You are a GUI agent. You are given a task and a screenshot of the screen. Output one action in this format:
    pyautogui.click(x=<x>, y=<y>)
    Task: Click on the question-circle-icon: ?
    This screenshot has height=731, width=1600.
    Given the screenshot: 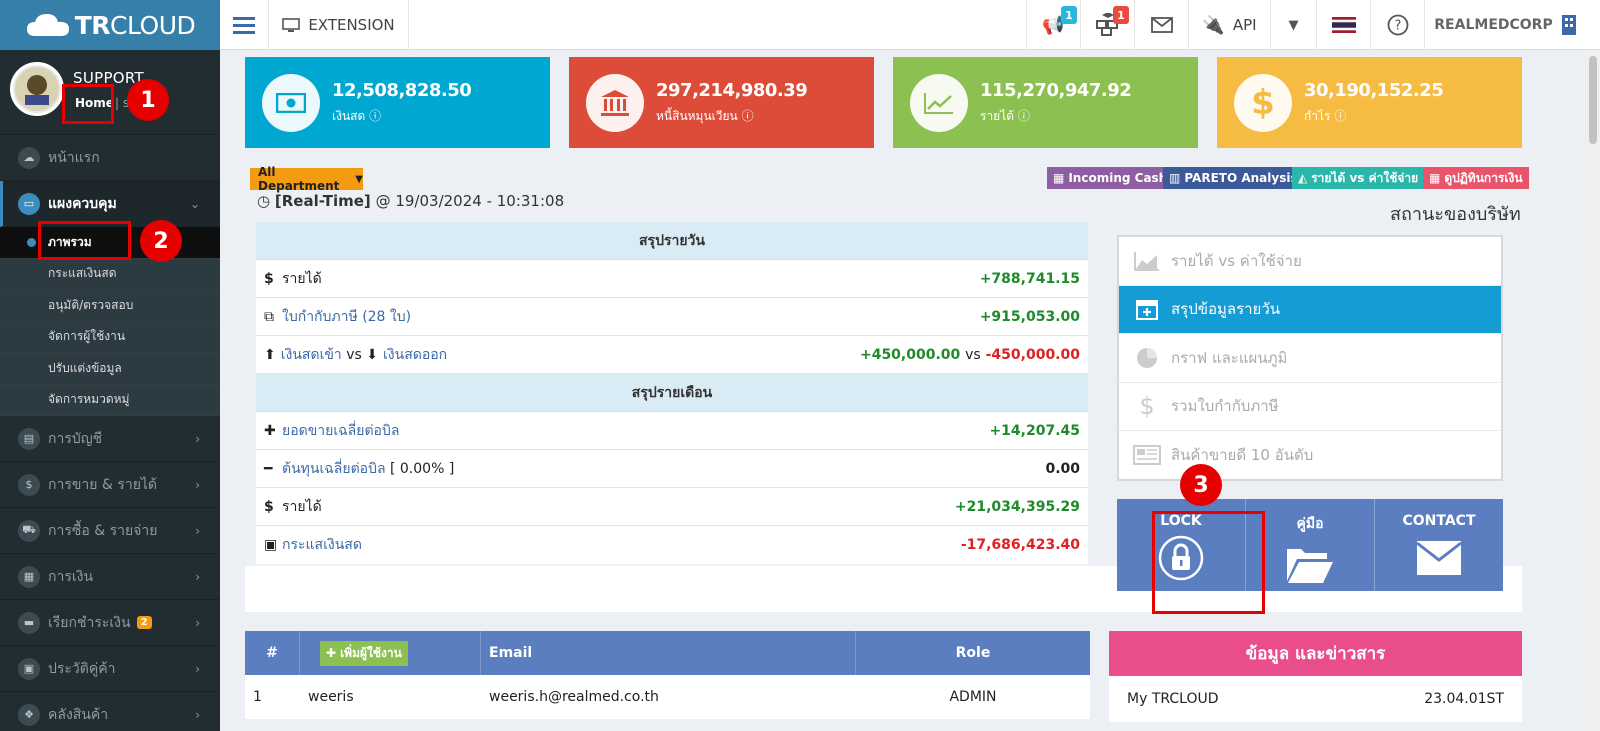 What is the action you would take?
    pyautogui.click(x=1397, y=25)
    